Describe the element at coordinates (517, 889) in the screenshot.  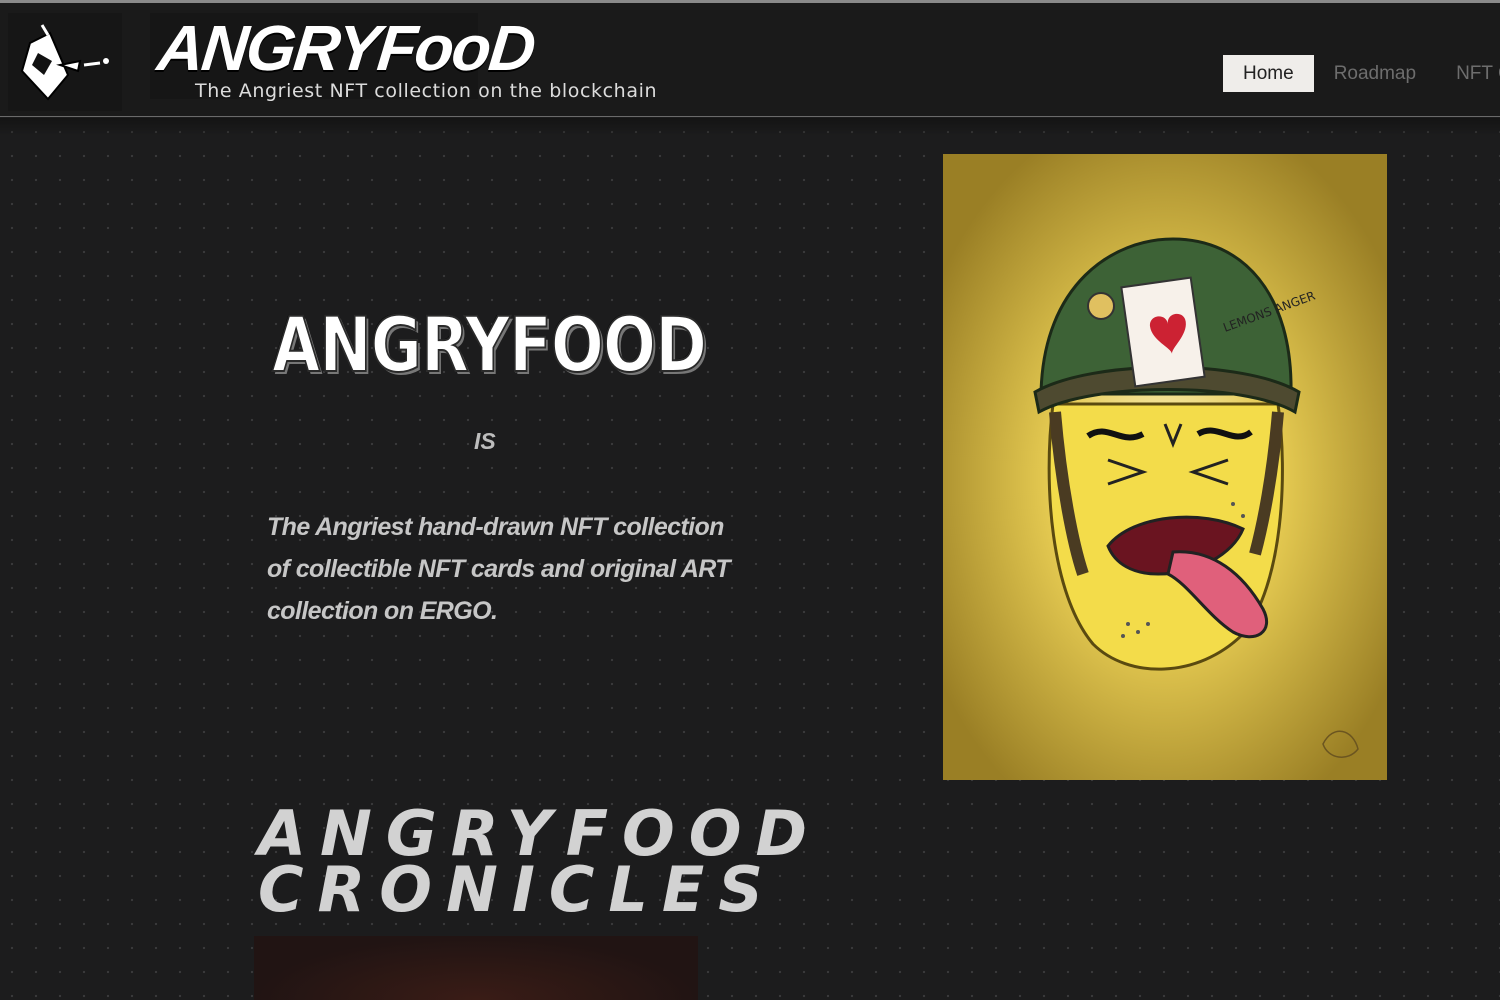
I see `chronicles-title-line2: CRONICLES` at that location.